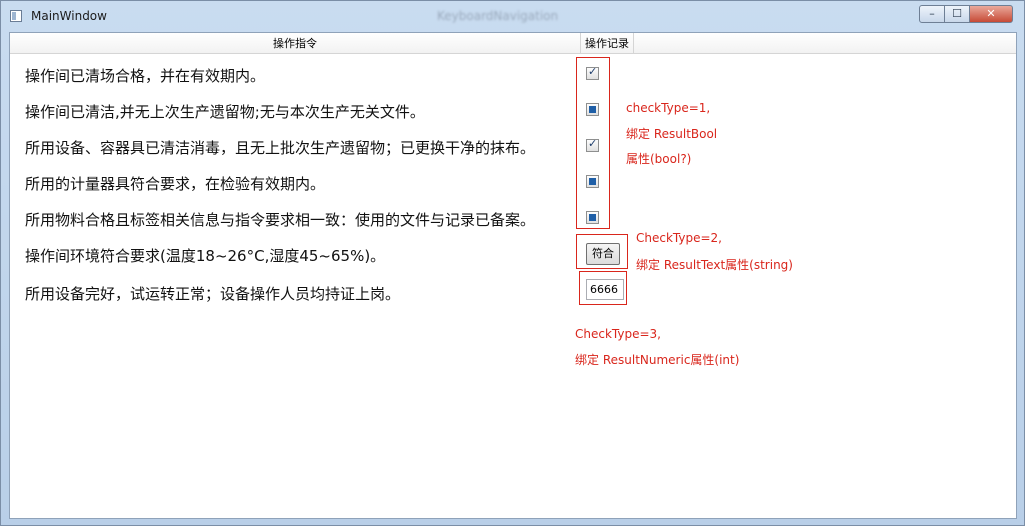  Describe the element at coordinates (957, 14) in the screenshot. I see `maximize-button: ☐` at that location.